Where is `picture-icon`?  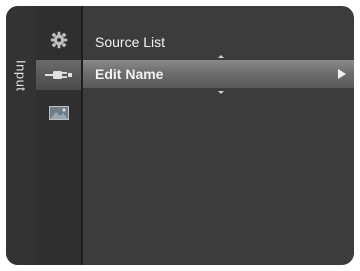
picture-icon is located at coordinates (58, 113).